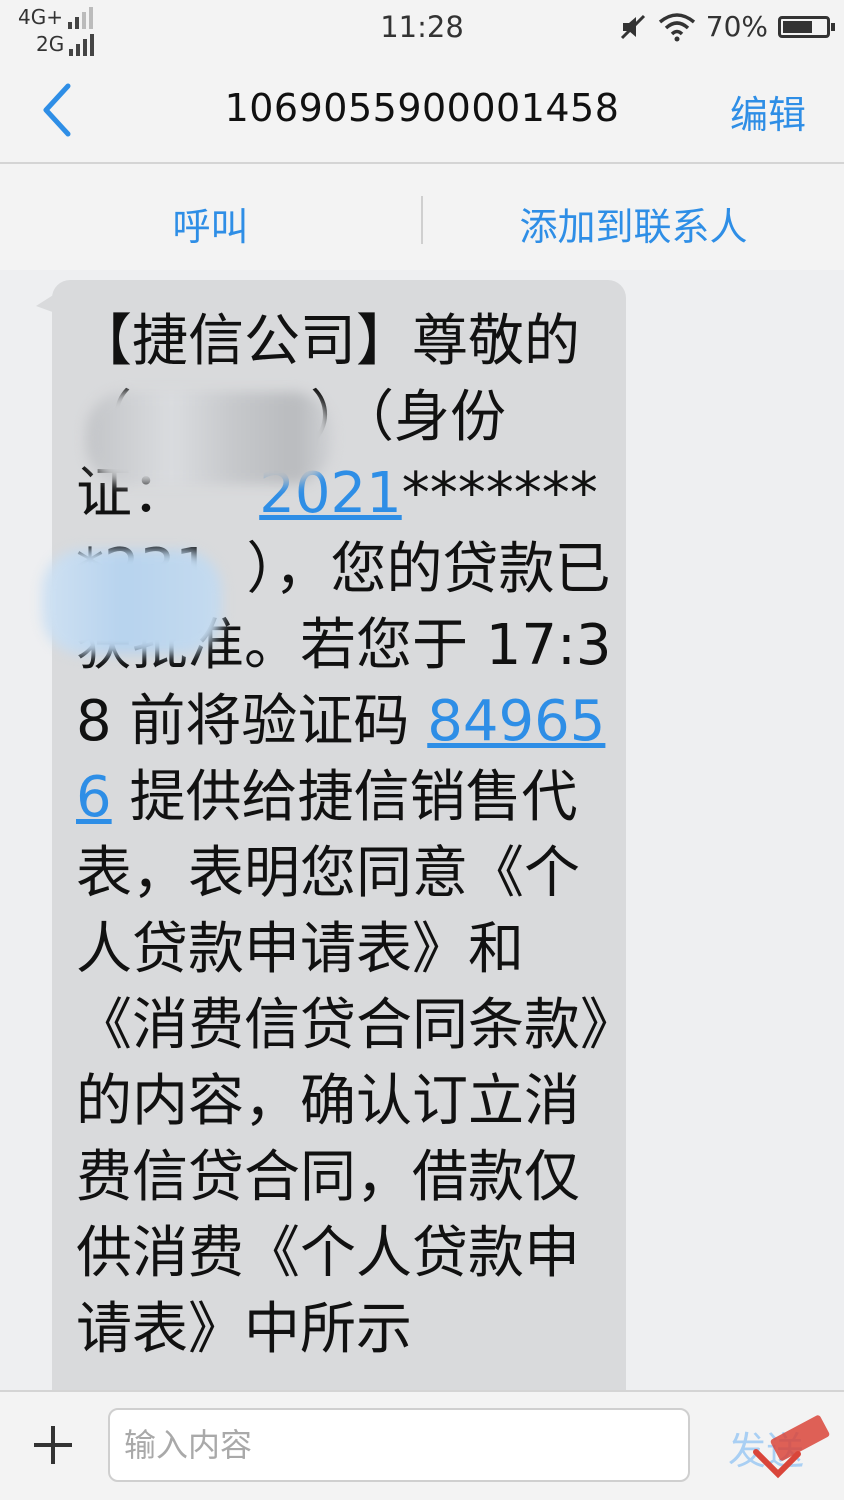  I want to click on status-bar: 4G+ 2G 11:28 70%, so click(422, 30).